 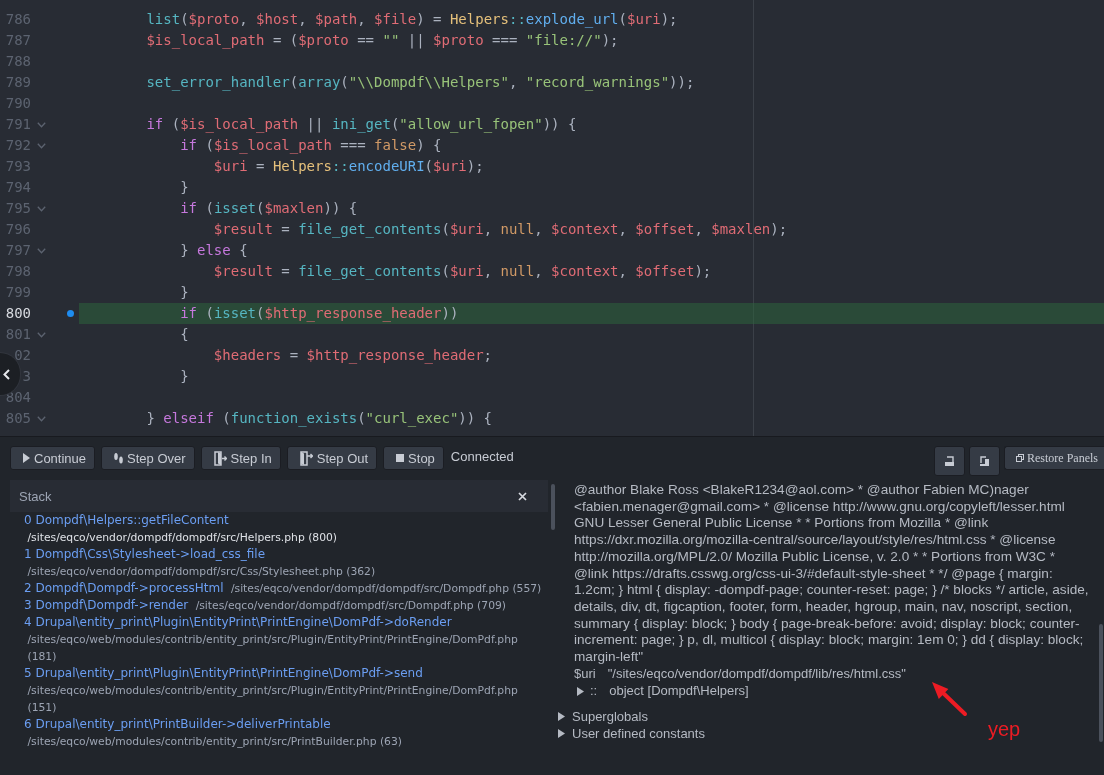 I want to click on continue-button: Continue, so click(x=53, y=458).